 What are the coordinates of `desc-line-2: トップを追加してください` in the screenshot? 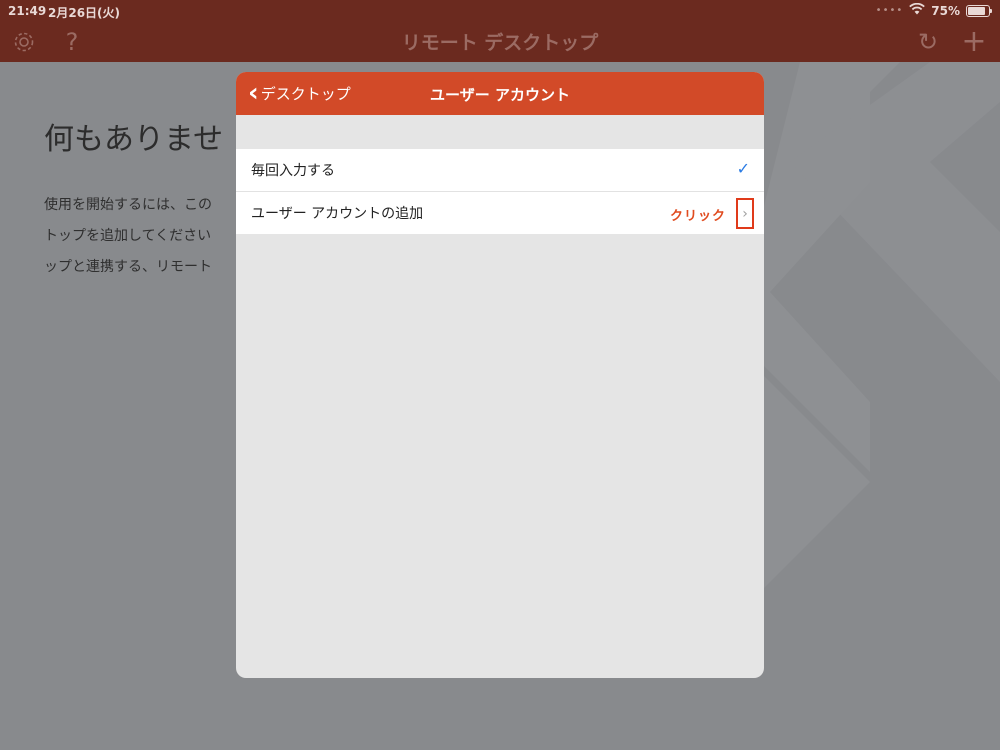 It's located at (128, 236).